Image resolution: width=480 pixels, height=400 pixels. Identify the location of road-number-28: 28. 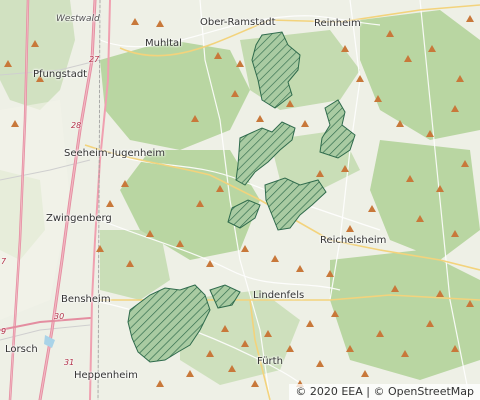
(76, 125).